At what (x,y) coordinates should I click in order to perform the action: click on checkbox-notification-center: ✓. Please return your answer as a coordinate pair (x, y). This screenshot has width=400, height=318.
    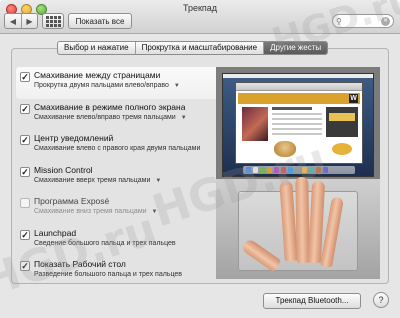
    Looking at the image, I should click on (25, 140).